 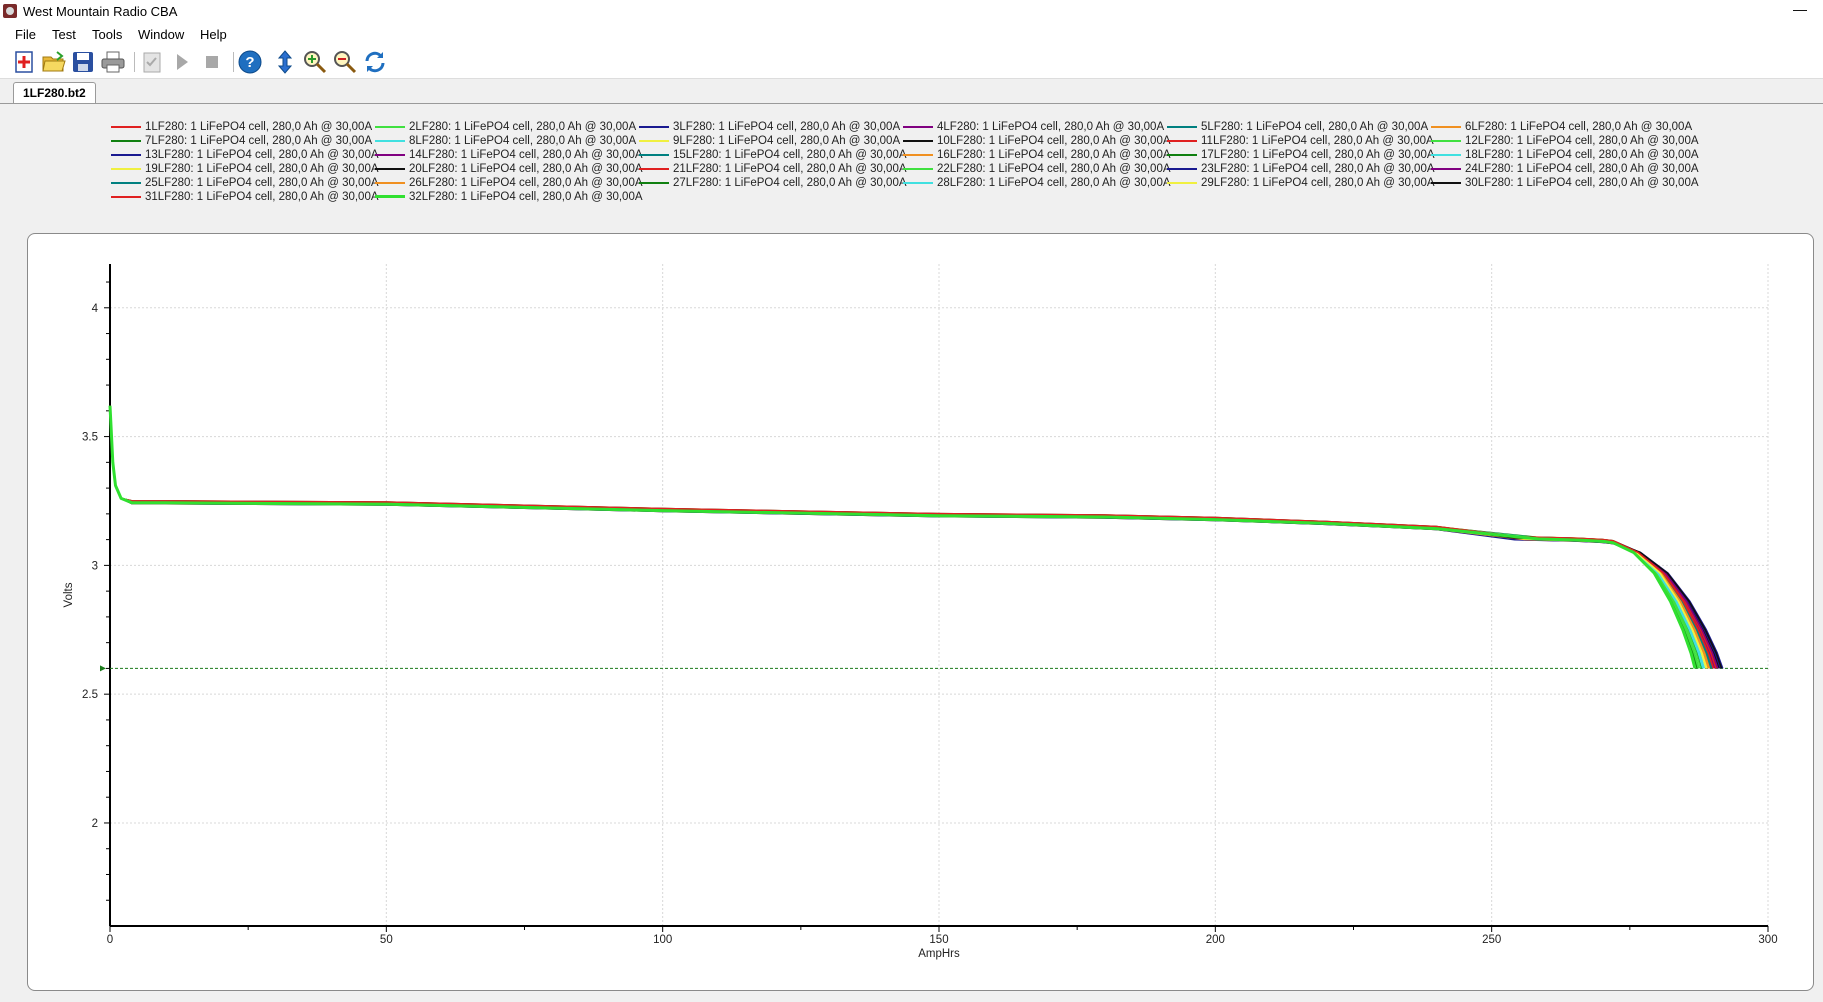 I want to click on cutoff-line, so click(x=934, y=668).